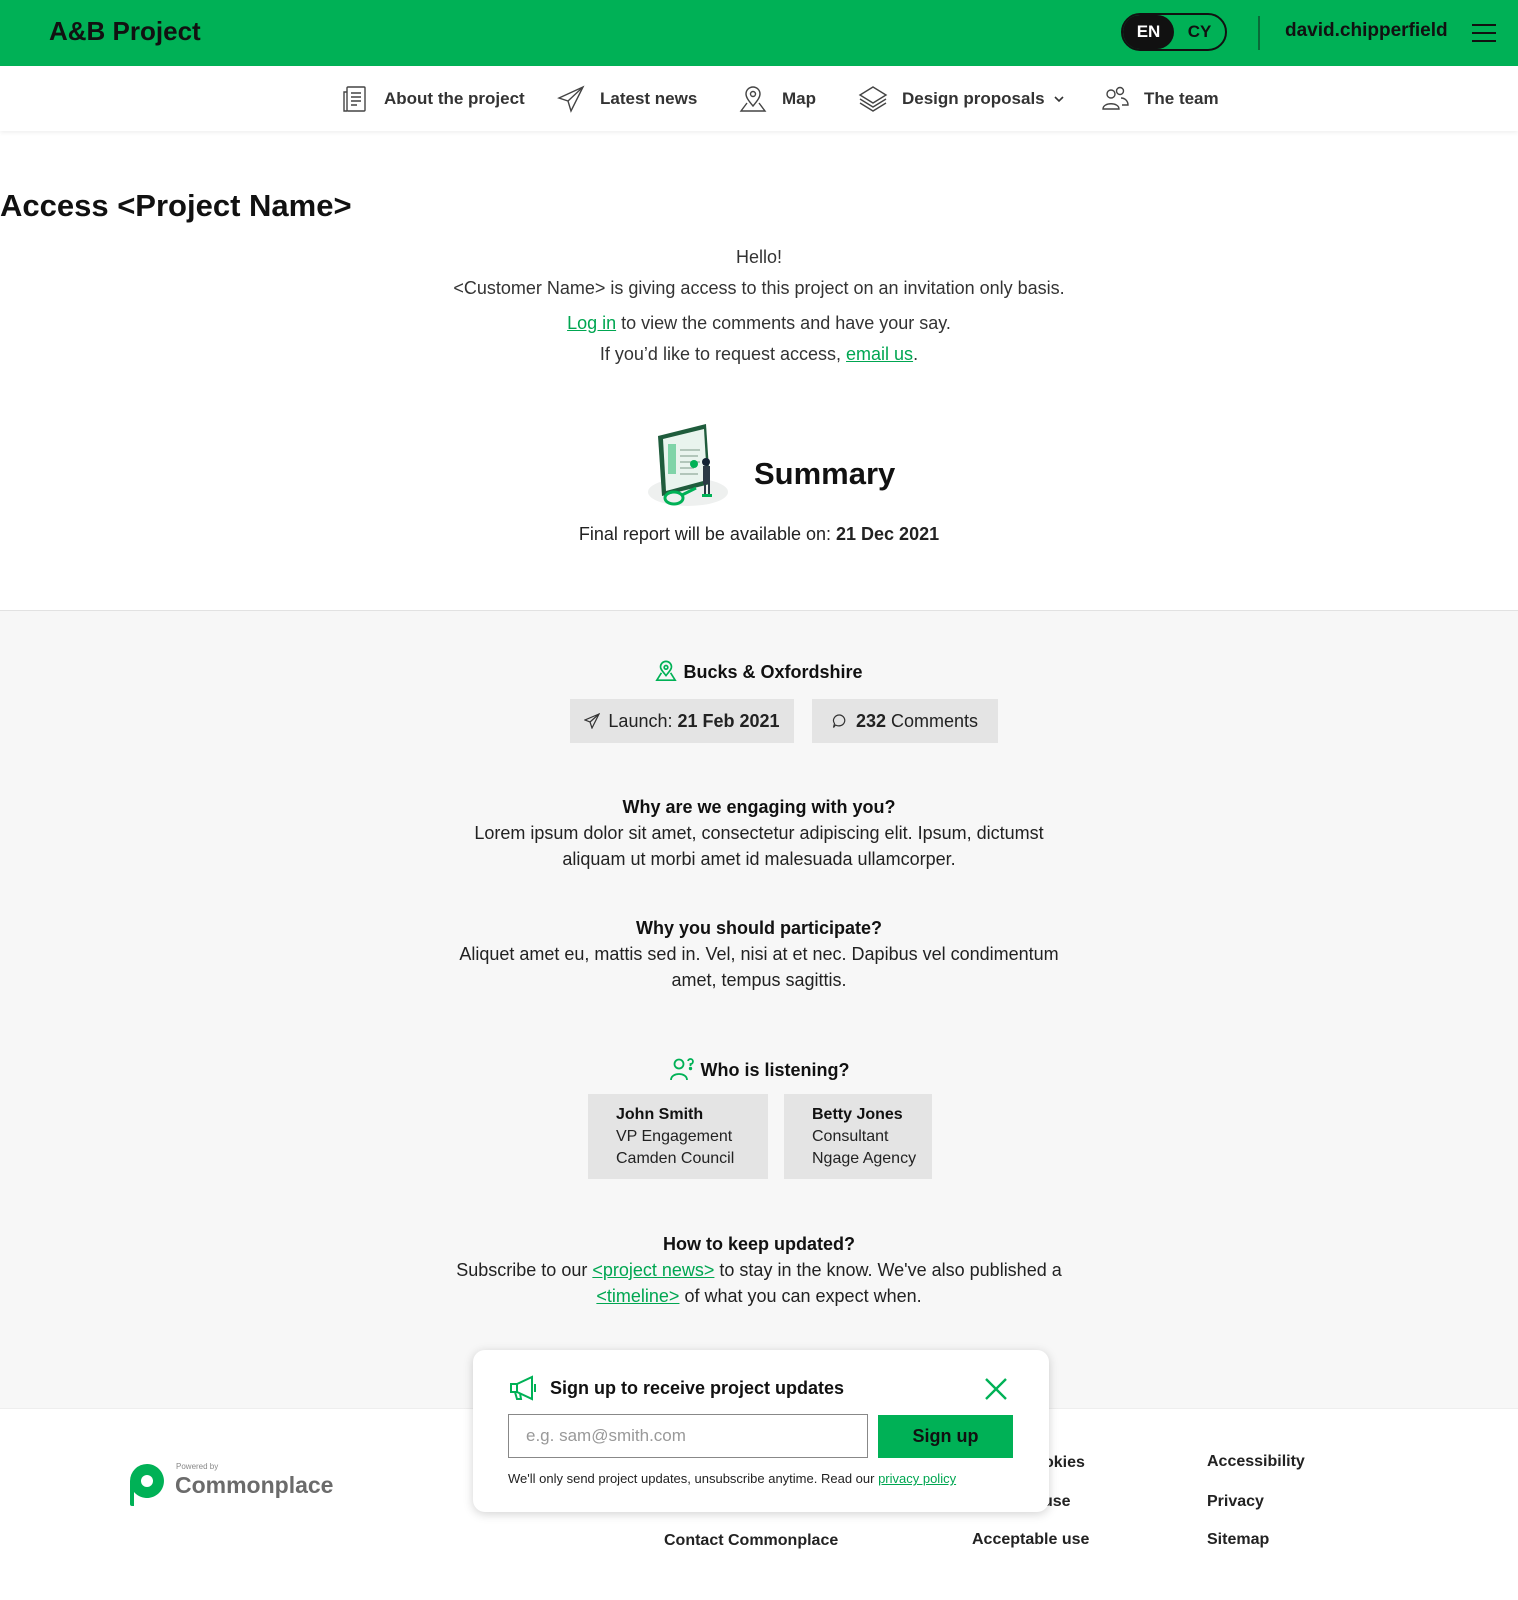 This screenshot has width=1518, height=1600. What do you see at coordinates (759, 33) in the screenshot?
I see `top-bar: A&B Project EN CY david.chipperfield` at bounding box center [759, 33].